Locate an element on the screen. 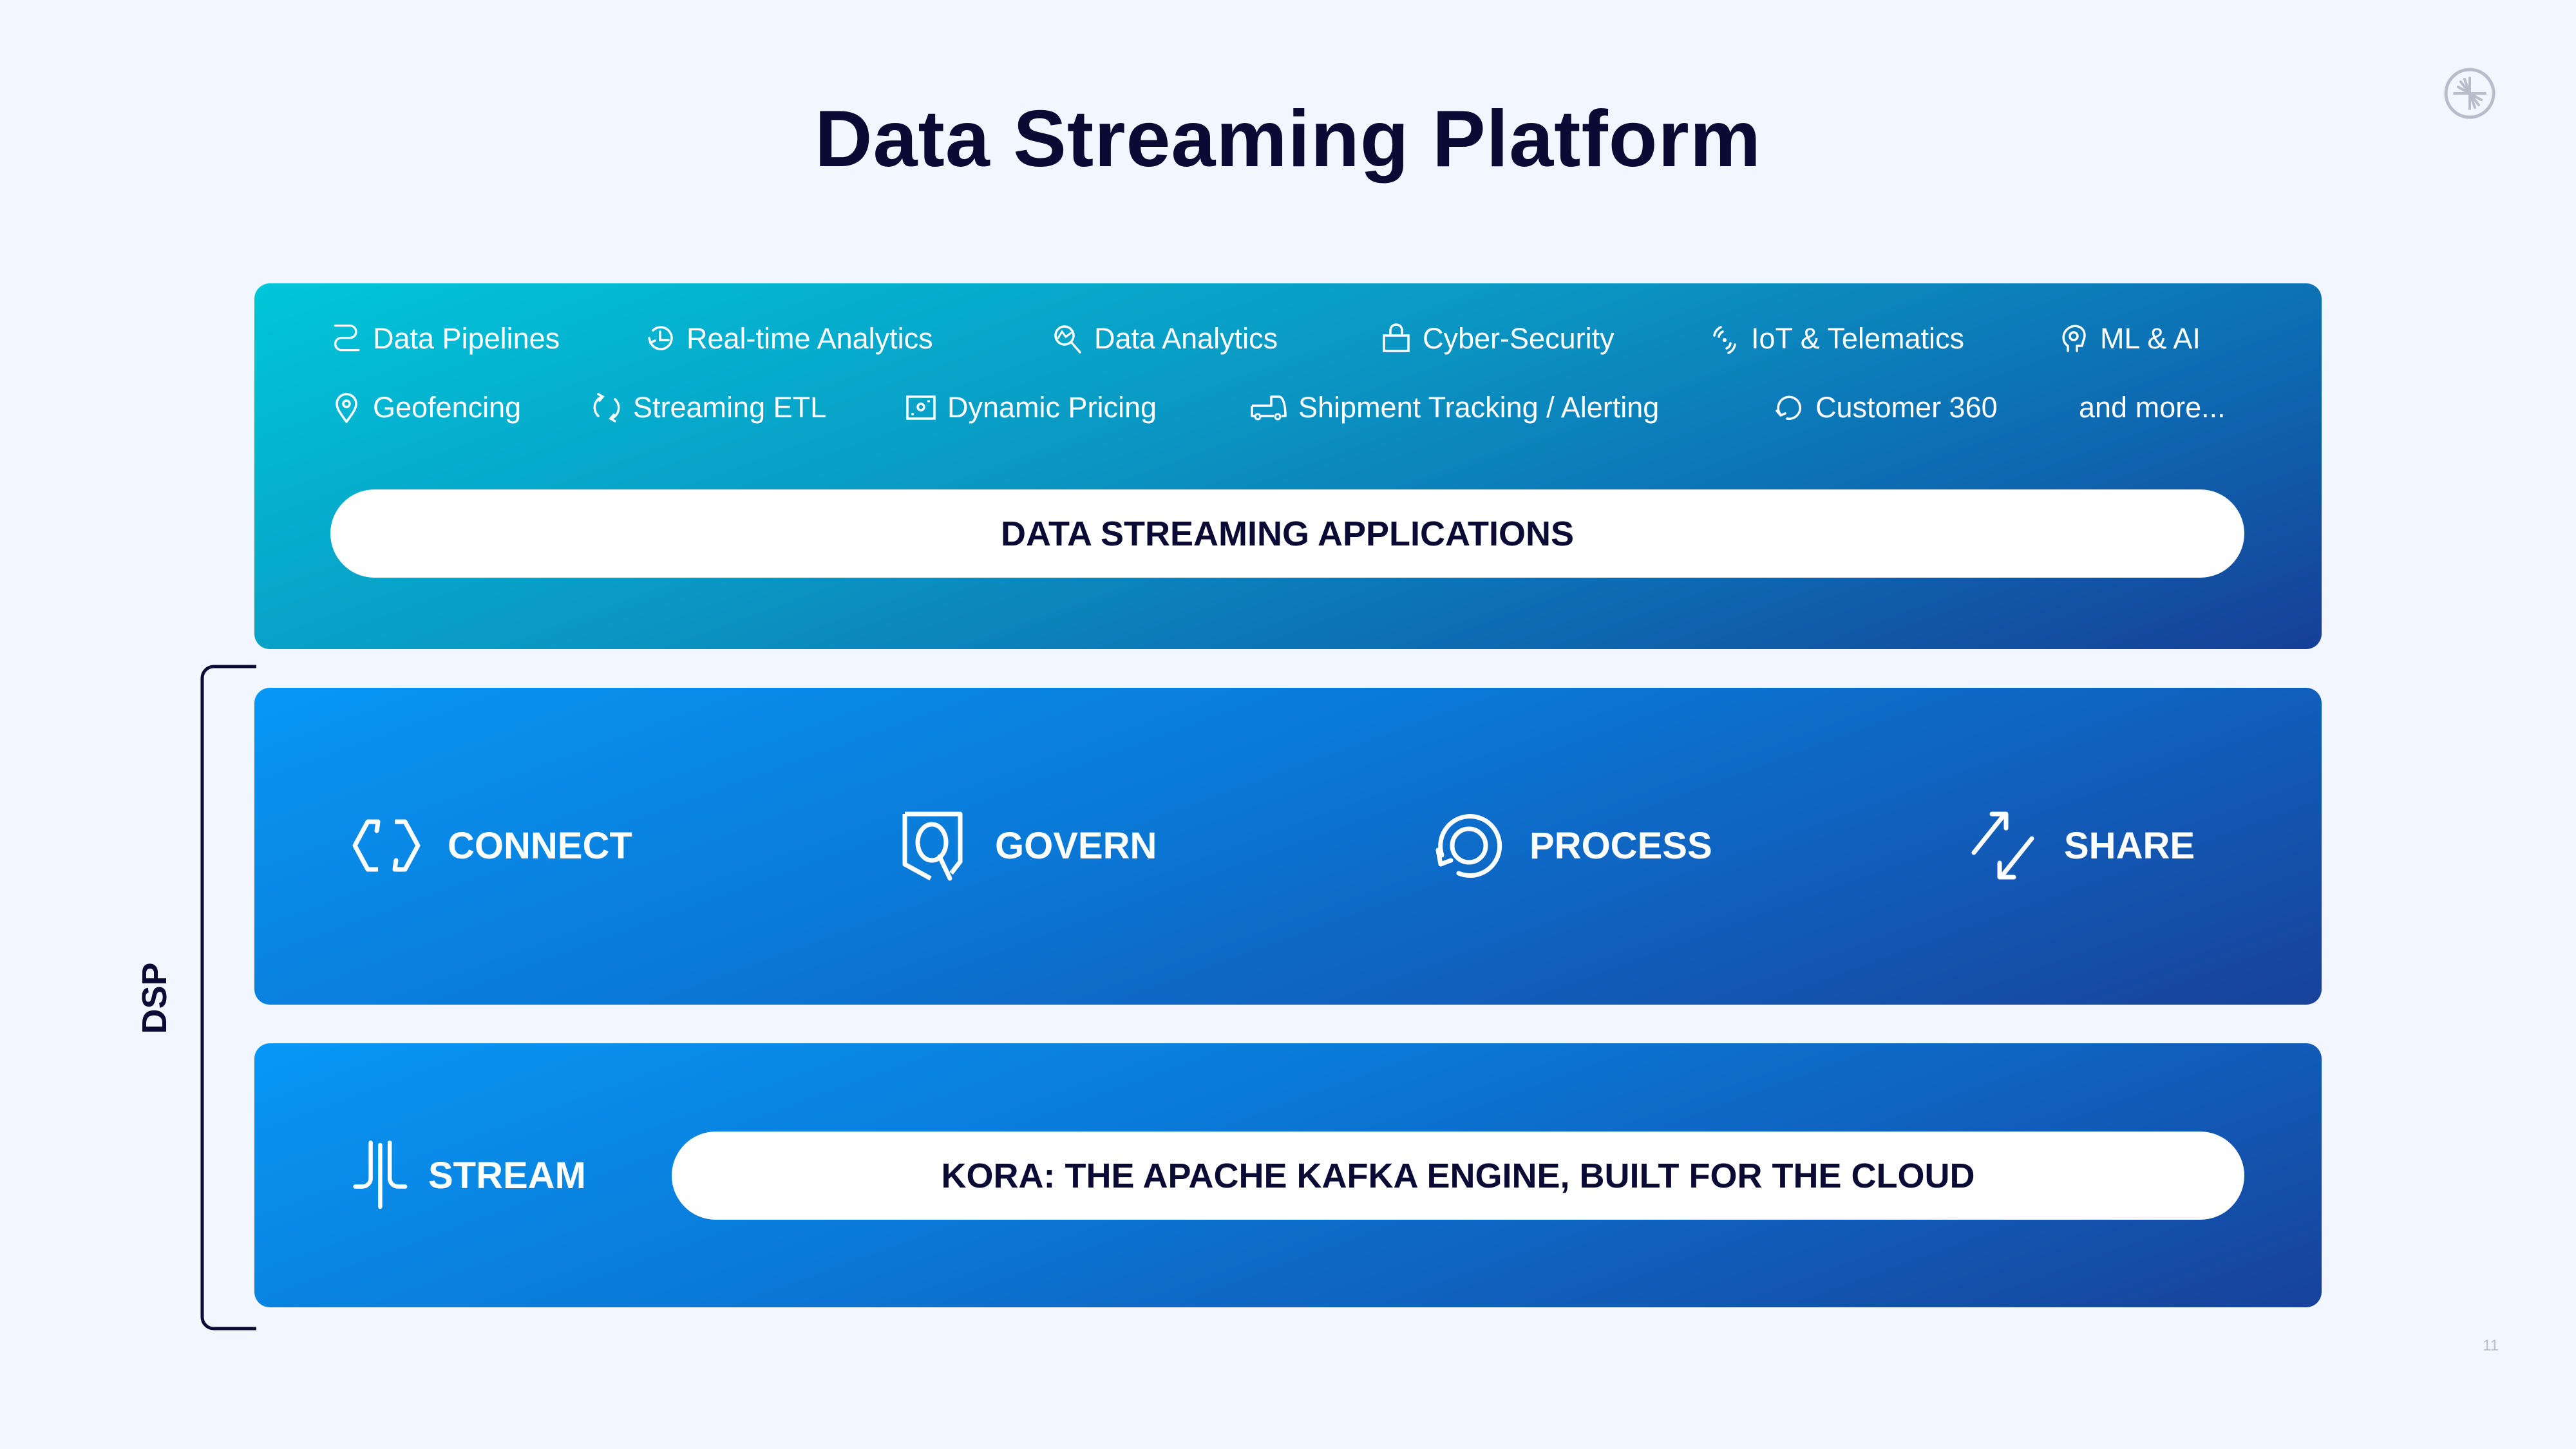  app-label: Cyber-Security is located at coordinates (1519, 338).